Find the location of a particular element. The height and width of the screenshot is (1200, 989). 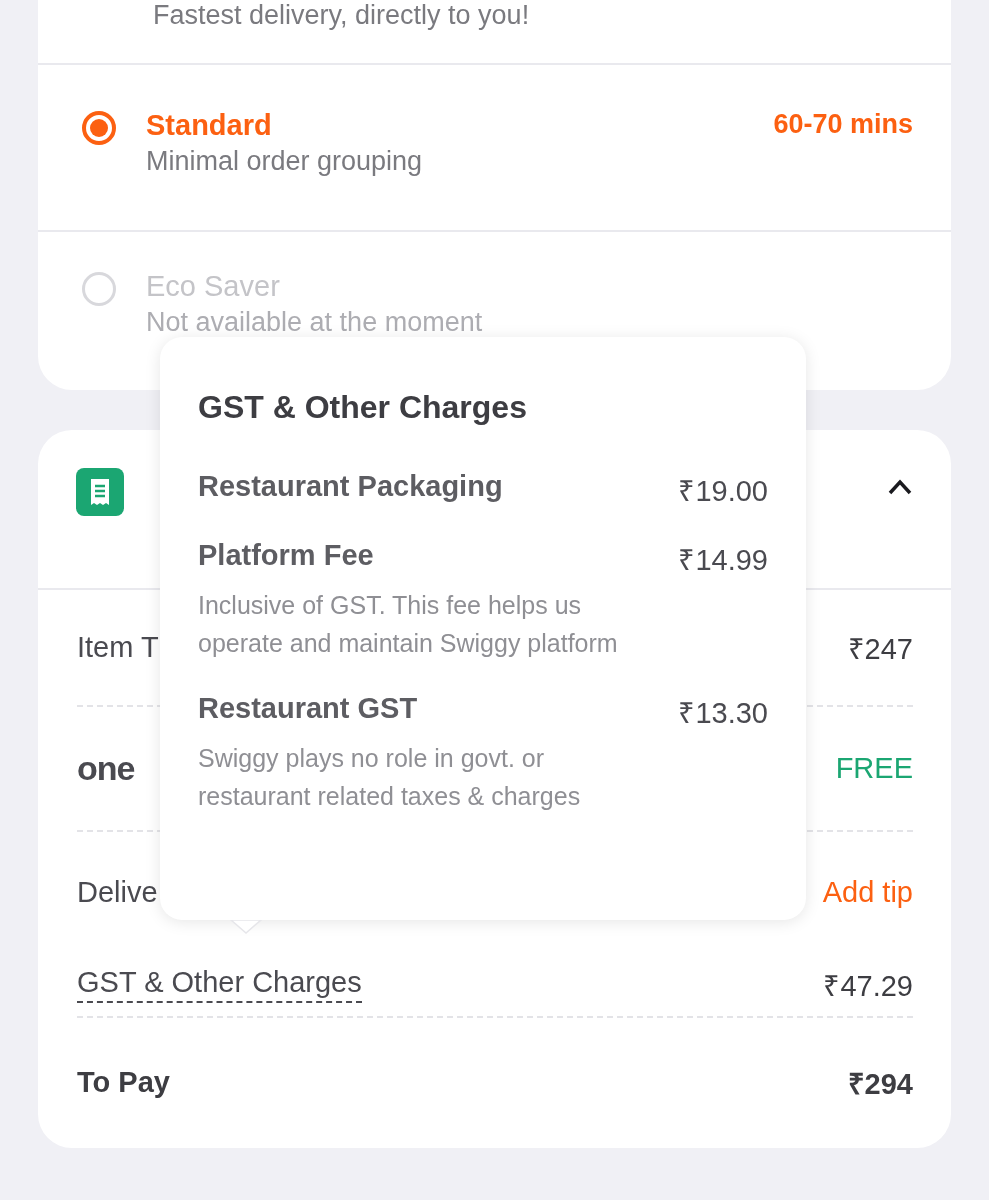

logo: one is located at coordinates (106, 768).